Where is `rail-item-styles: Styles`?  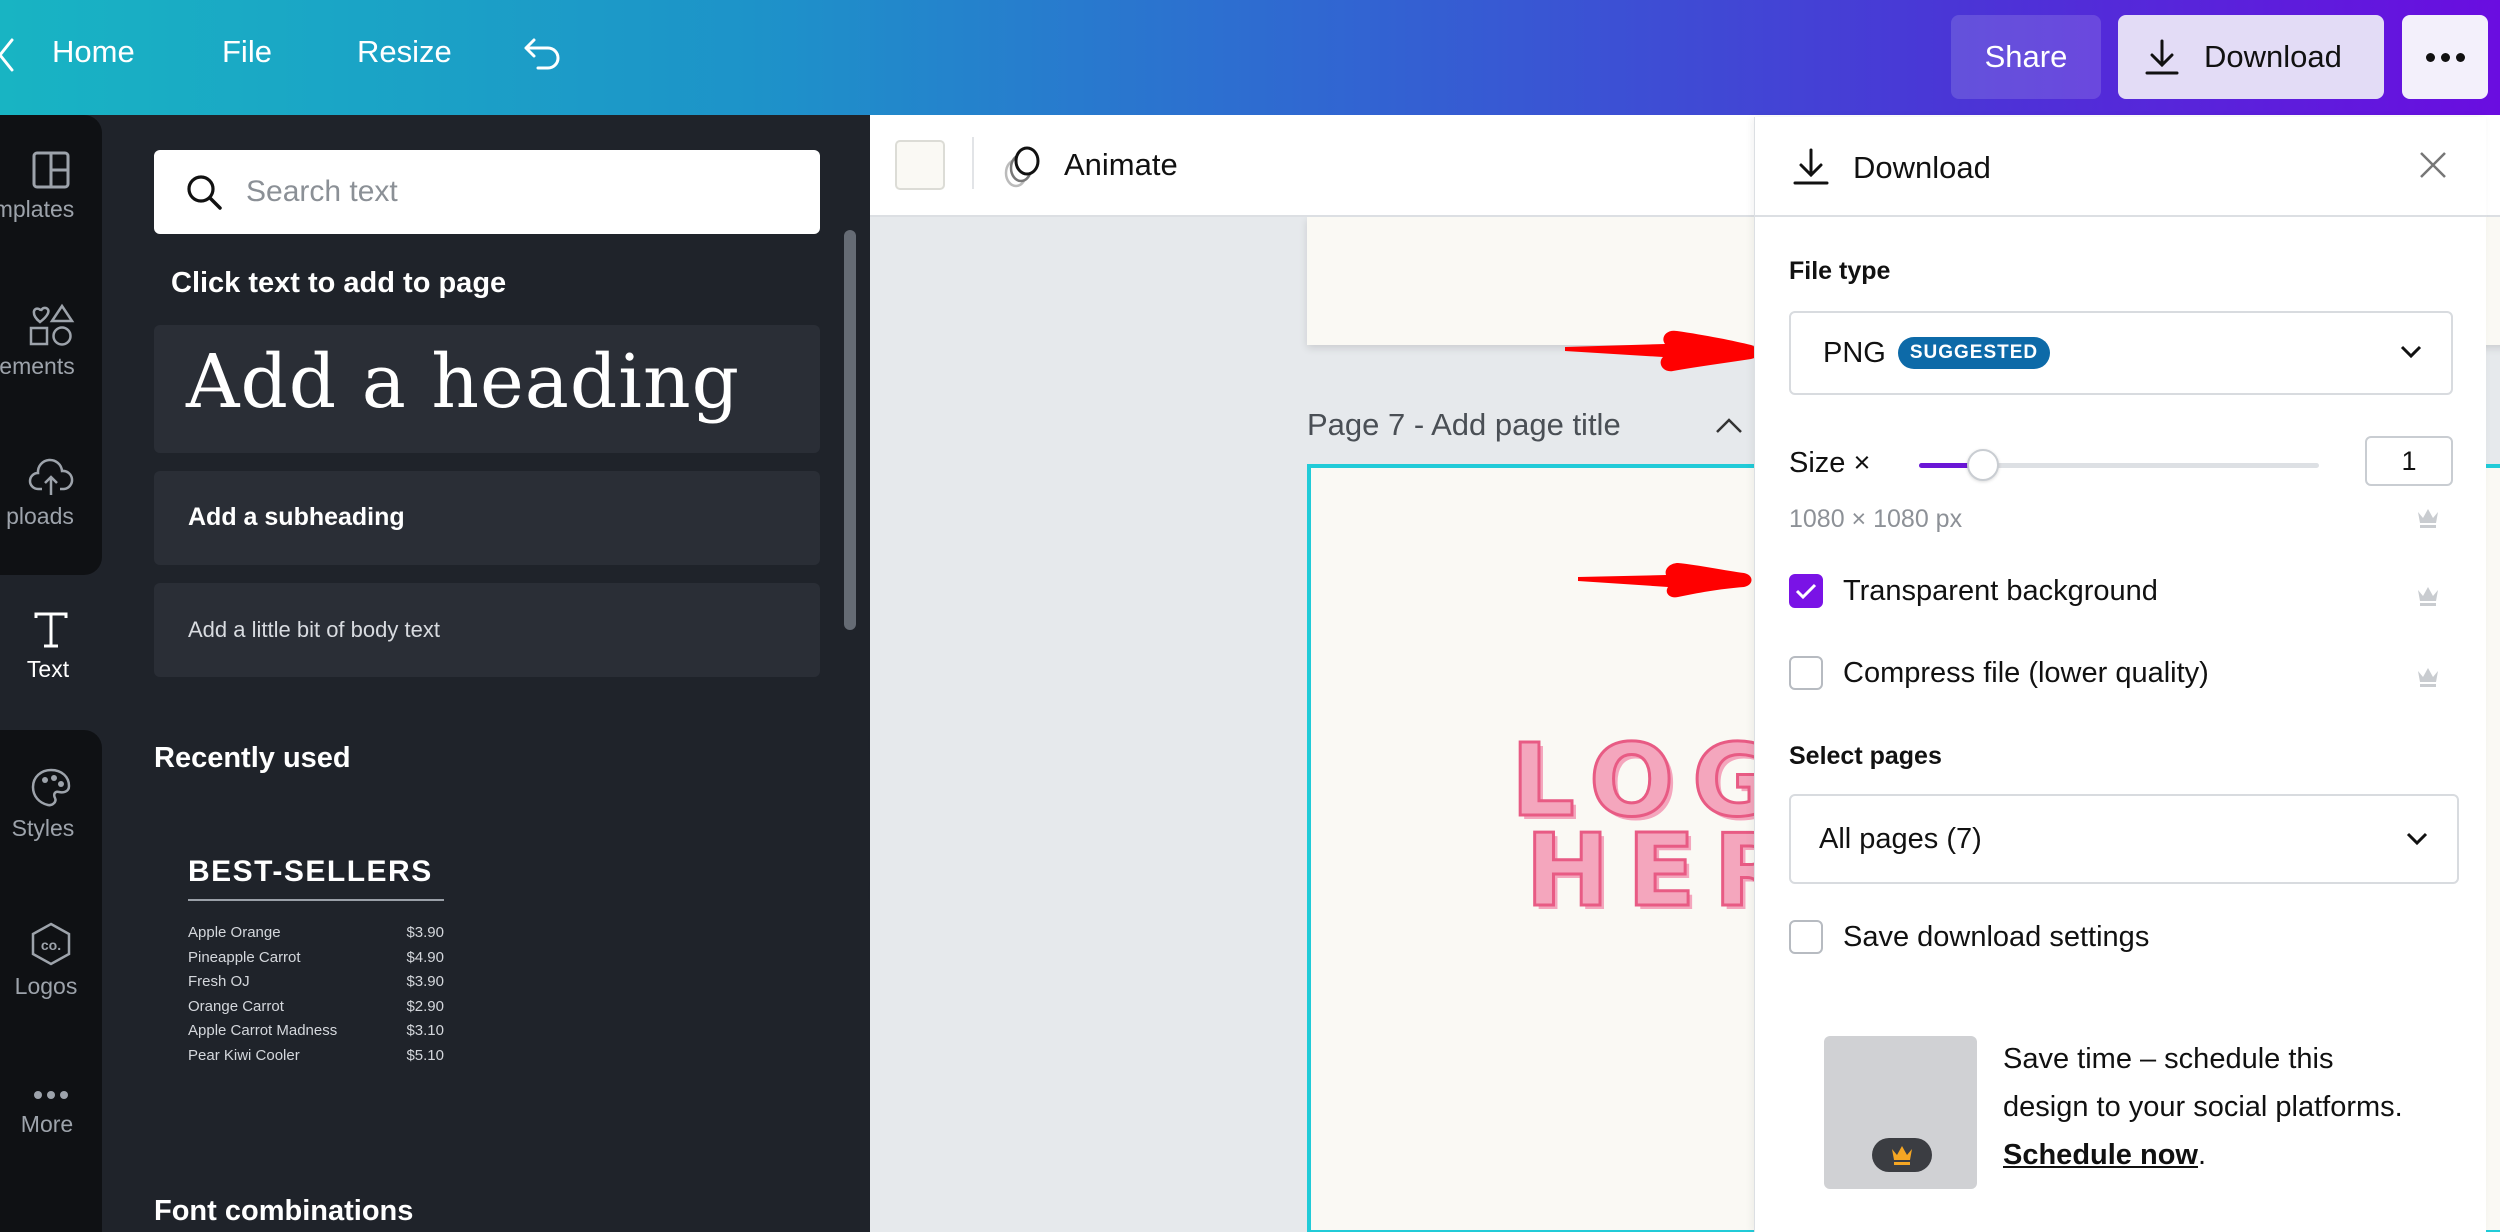 rail-item-styles: Styles is located at coordinates (51, 804).